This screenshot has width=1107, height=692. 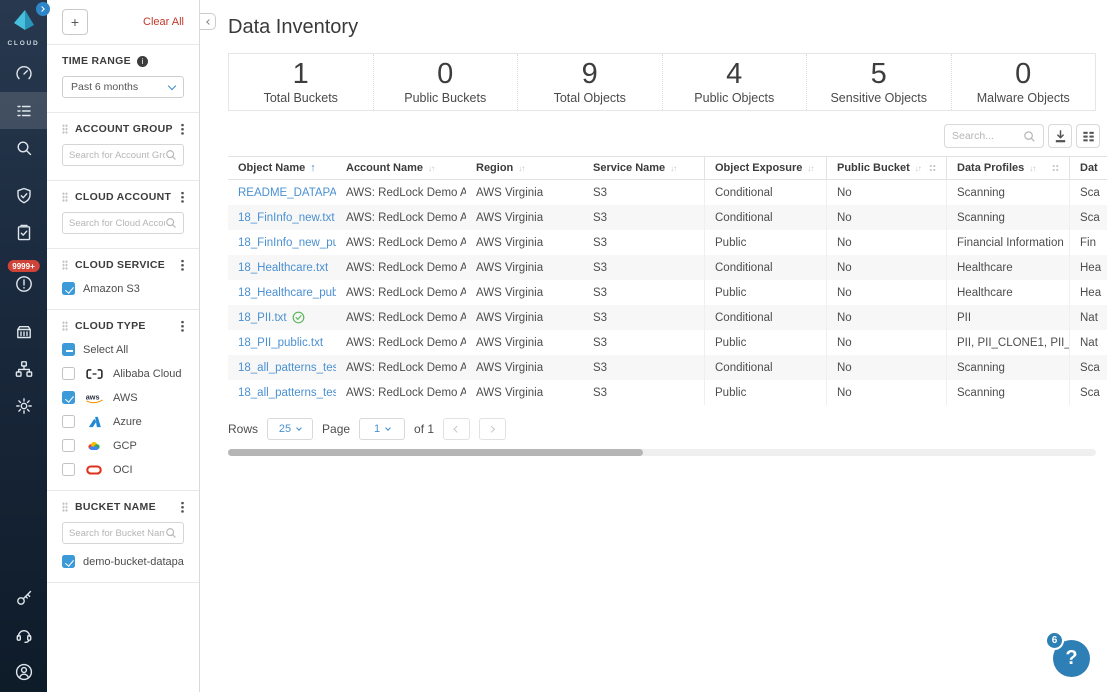 What do you see at coordinates (283, 268) in the screenshot?
I see `object-name-link: 18_Healthcare.txt` at bounding box center [283, 268].